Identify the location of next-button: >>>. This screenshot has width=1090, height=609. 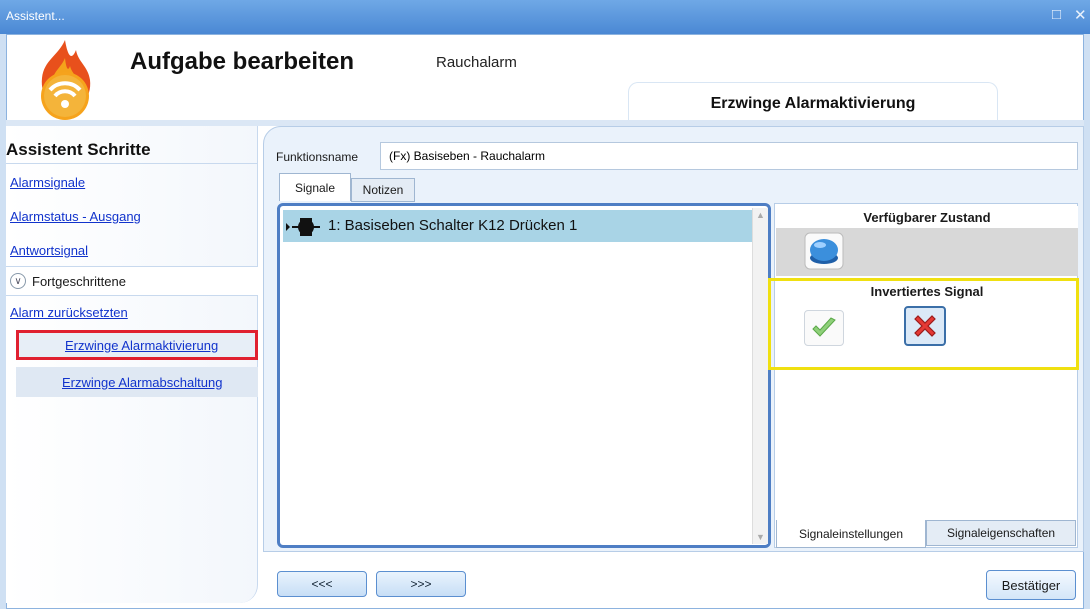
(421, 584).